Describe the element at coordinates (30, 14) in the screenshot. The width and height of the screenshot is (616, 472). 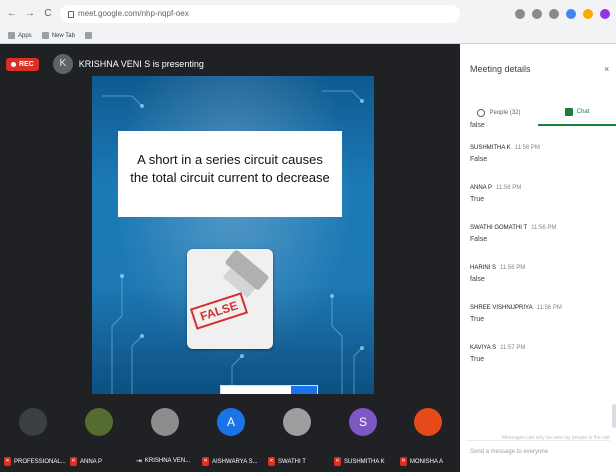
I see `forward-icon: →` at that location.